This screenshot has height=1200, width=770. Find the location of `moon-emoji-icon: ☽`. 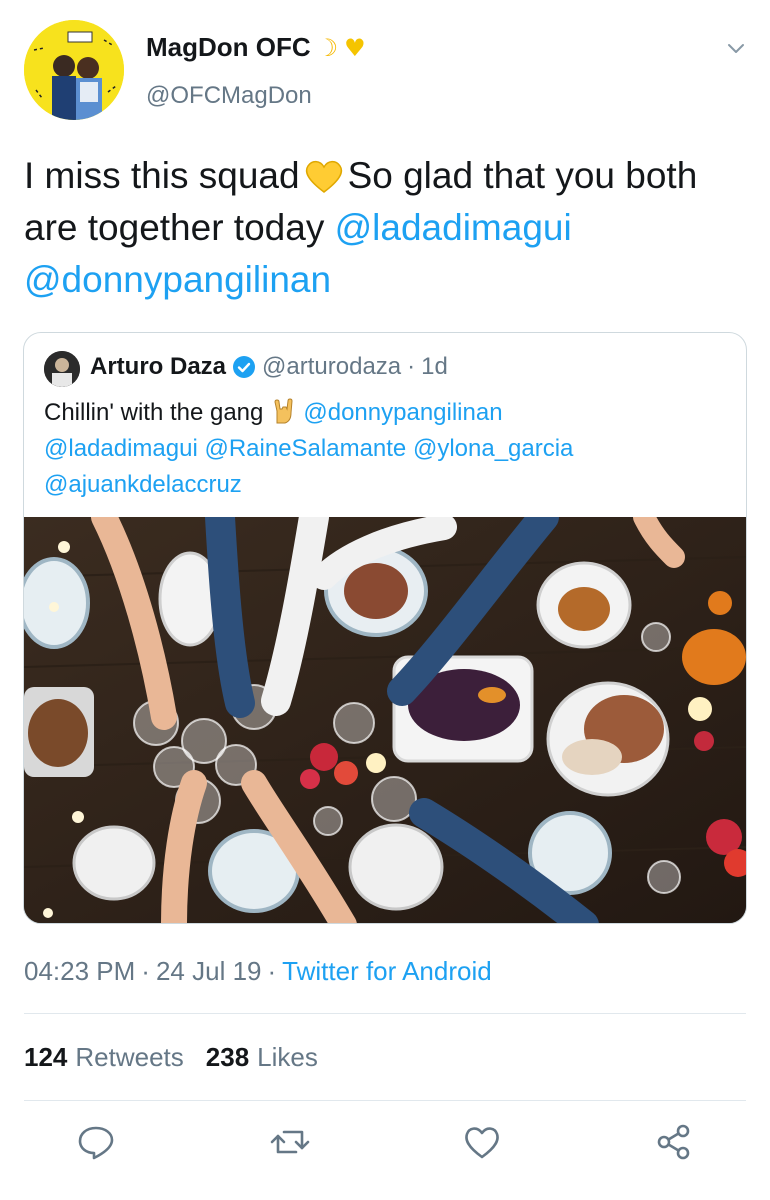

moon-emoji-icon: ☽ is located at coordinates (327, 47).